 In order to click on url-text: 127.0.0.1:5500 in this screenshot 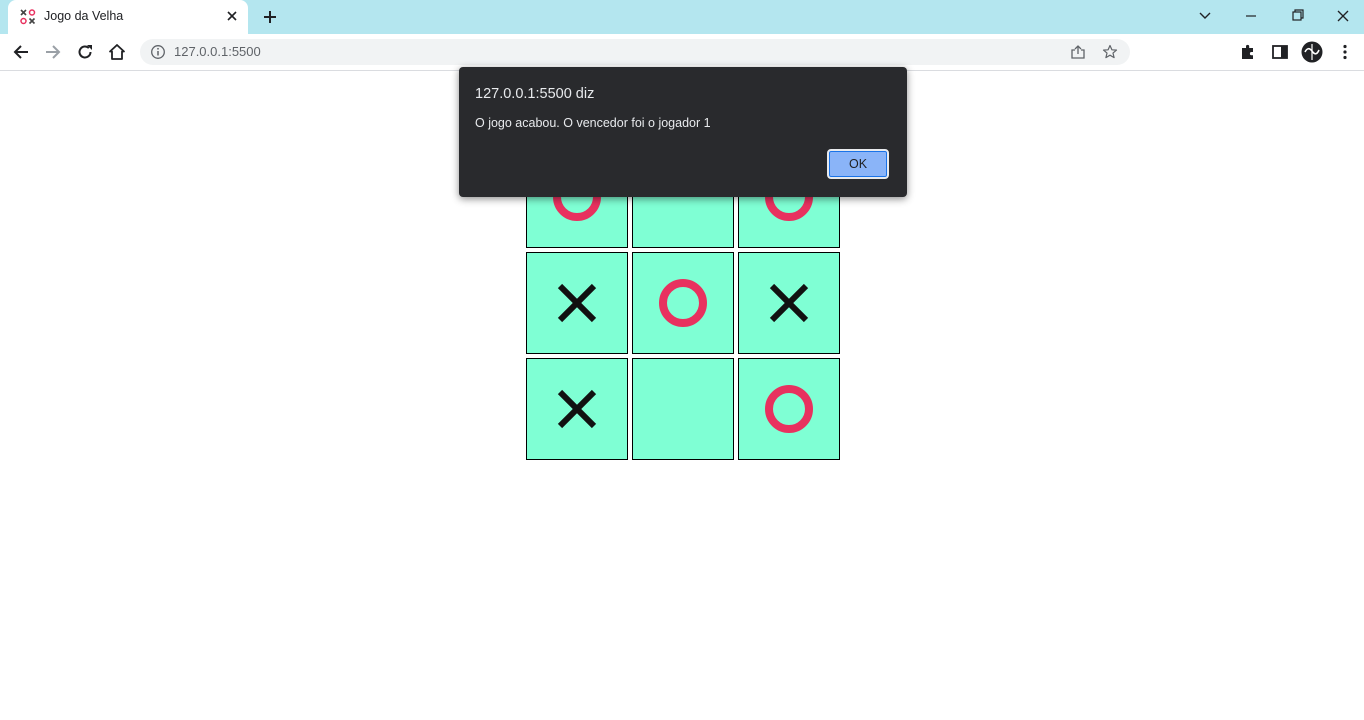, I will do `click(217, 51)`.